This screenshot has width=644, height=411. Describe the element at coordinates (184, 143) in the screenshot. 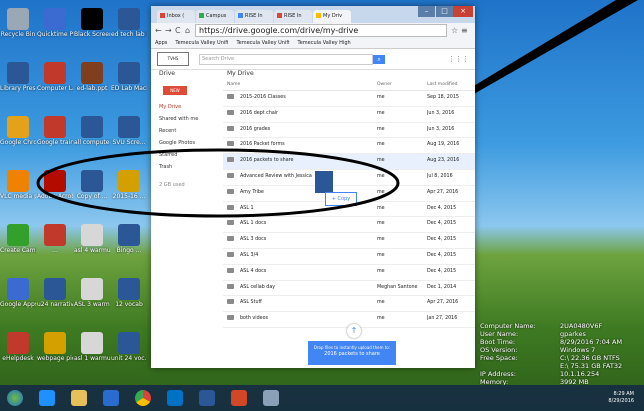

I see `sidebar-item-photos: Google Photos` at that location.